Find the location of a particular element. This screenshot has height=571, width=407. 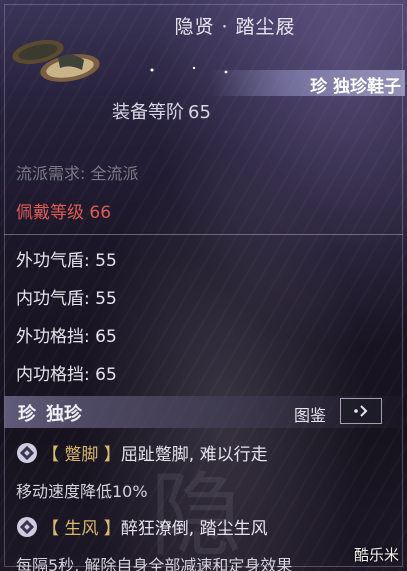

slippers-icon is located at coordinates (56, 60).